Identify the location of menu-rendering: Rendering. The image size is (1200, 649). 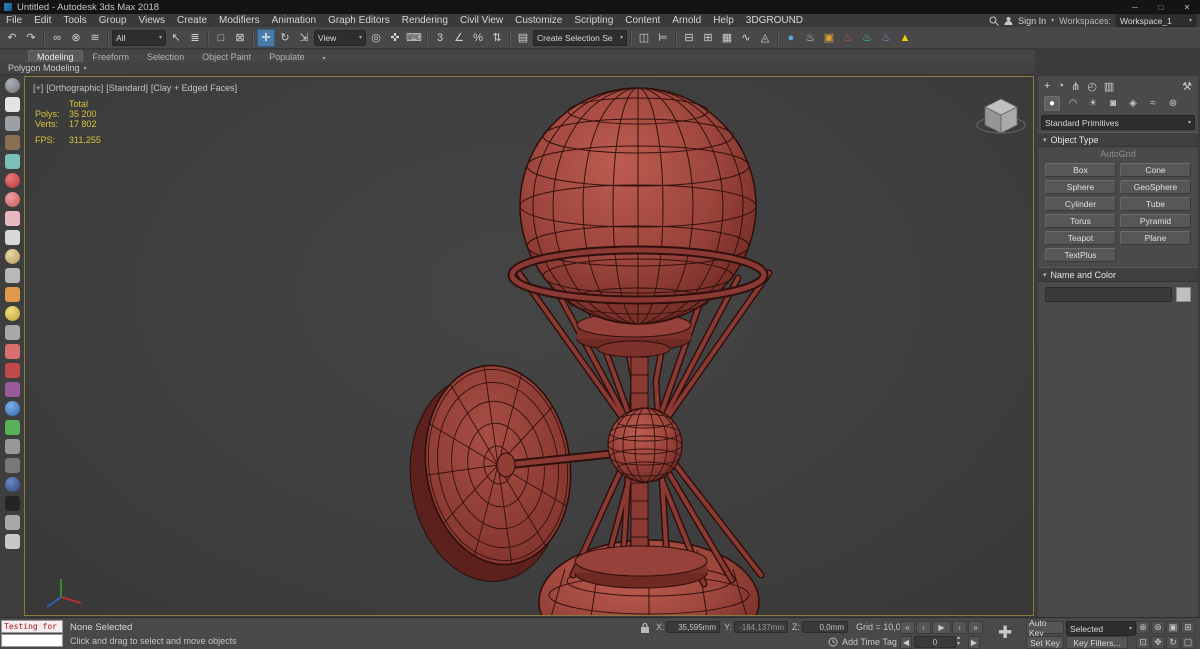
(425, 20).